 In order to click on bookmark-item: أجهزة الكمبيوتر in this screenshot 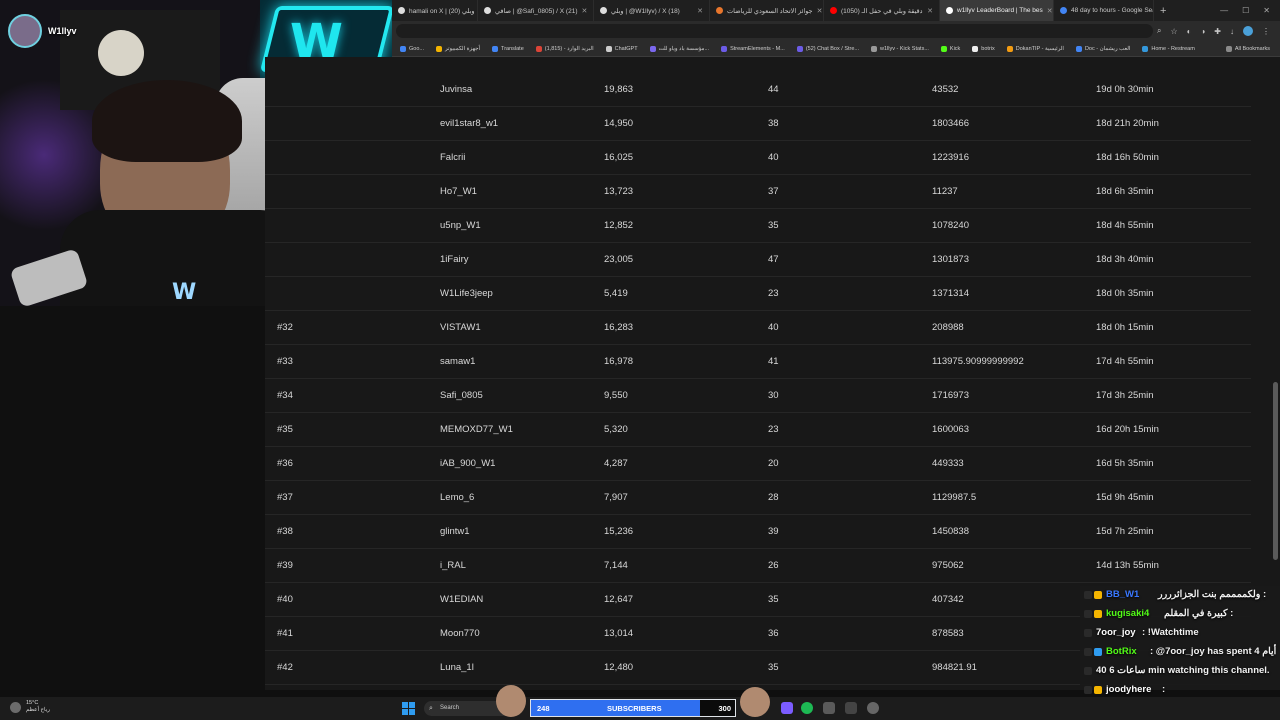, I will do `click(458, 48)`.